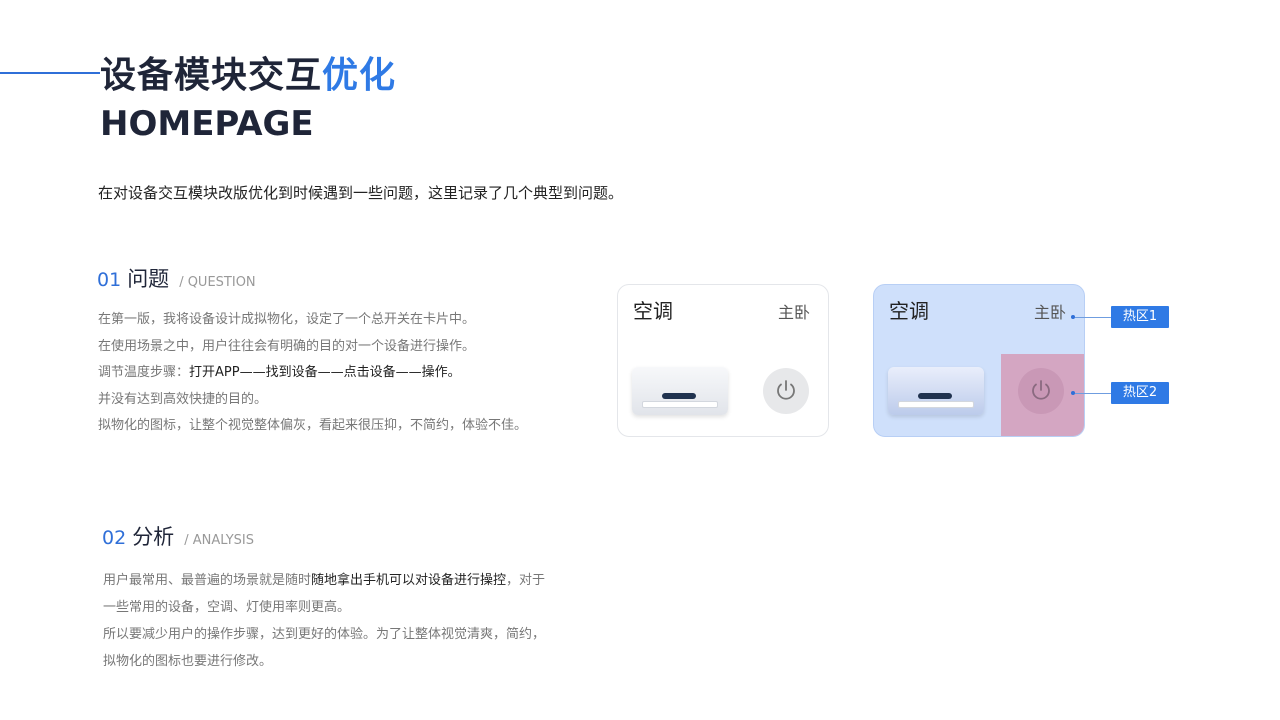 Image resolution: width=1280 pixels, height=720 pixels. Describe the element at coordinates (178, 539) in the screenshot. I see `analysis-heading: 02 分析 / ANALYSIS` at that location.